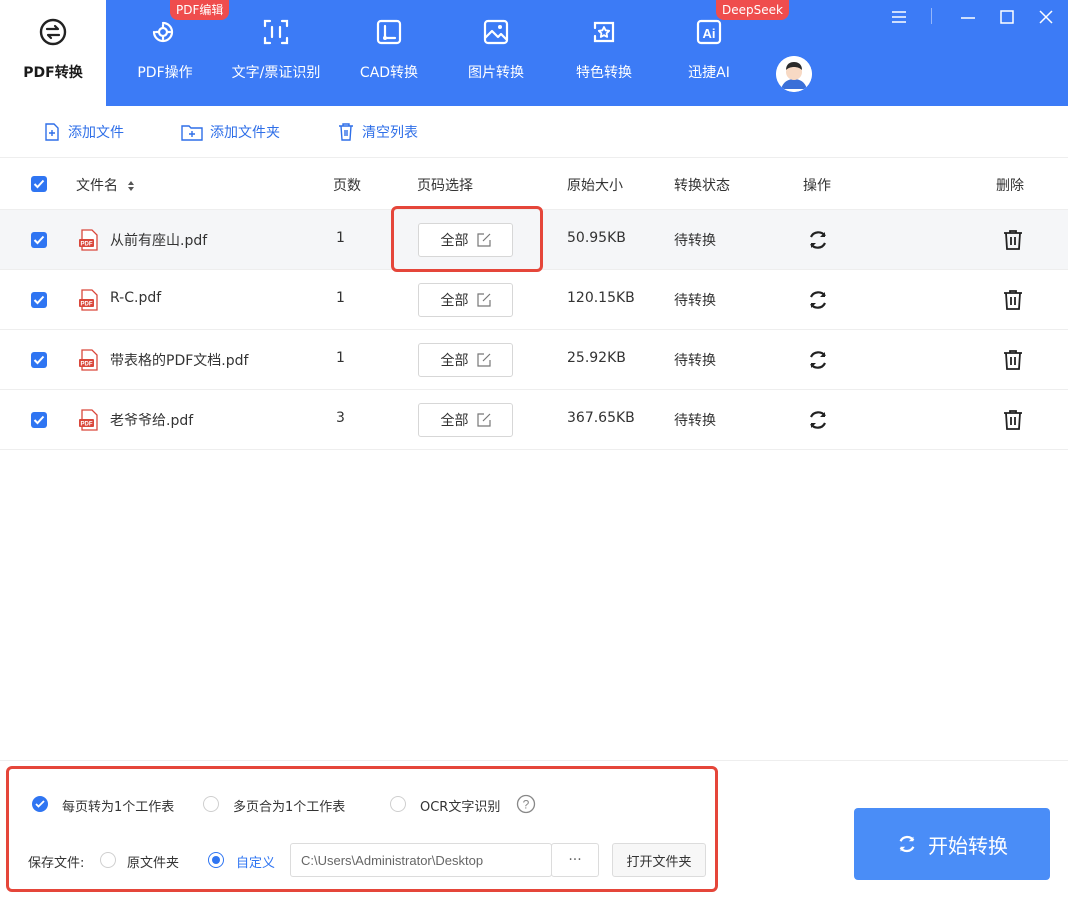 Image resolution: width=1068 pixels, height=920 pixels. I want to click on table-row: PDF 带表格的PDF文档.pdf 1 全部 25.92KB 待转换, so click(534, 360).